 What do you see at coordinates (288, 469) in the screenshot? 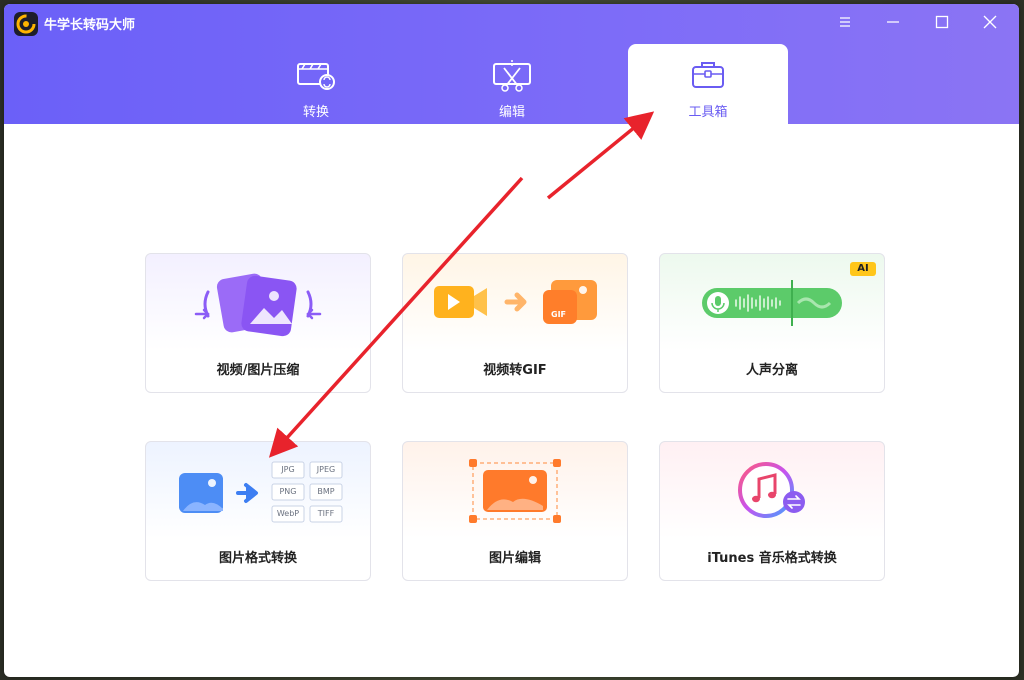
I see `format-jpg: JPG` at bounding box center [288, 469].